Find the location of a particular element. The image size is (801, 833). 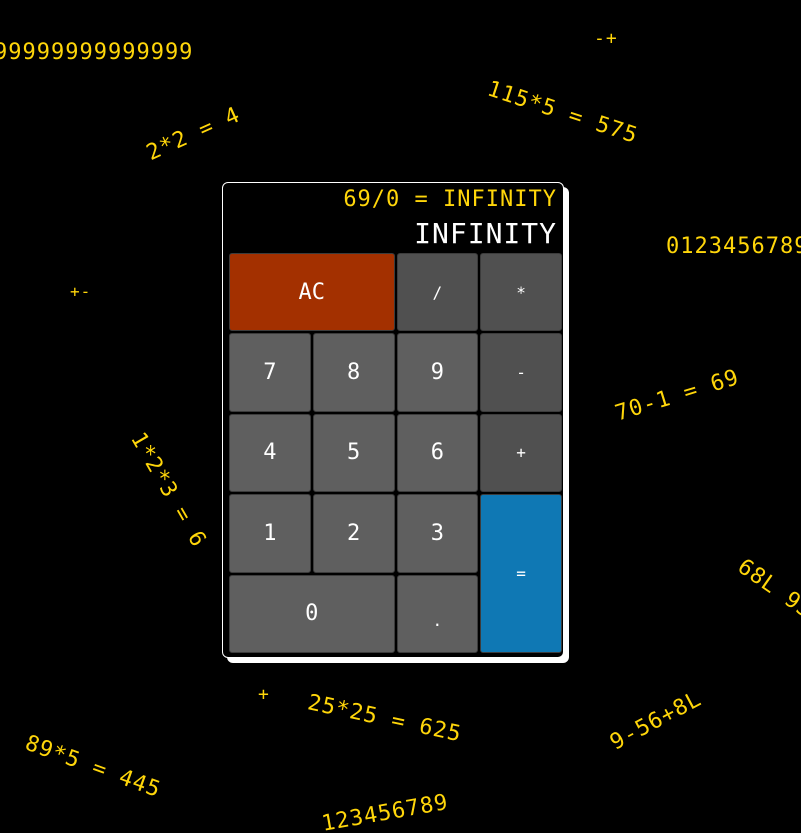

result-display: INFINITY is located at coordinates (485, 233).